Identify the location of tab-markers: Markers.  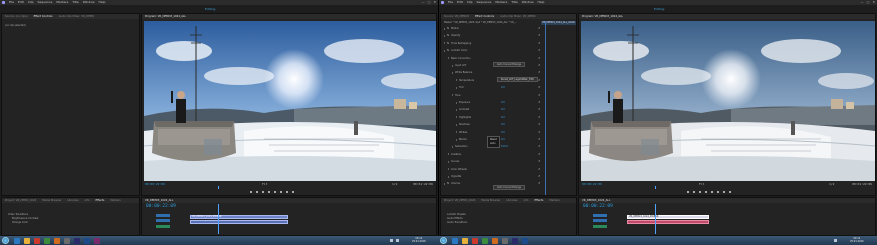
(115, 200).